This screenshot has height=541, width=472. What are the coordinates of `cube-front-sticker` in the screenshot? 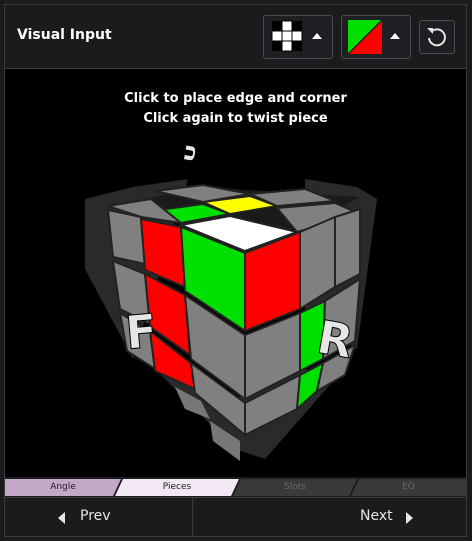 It's located at (126, 237).